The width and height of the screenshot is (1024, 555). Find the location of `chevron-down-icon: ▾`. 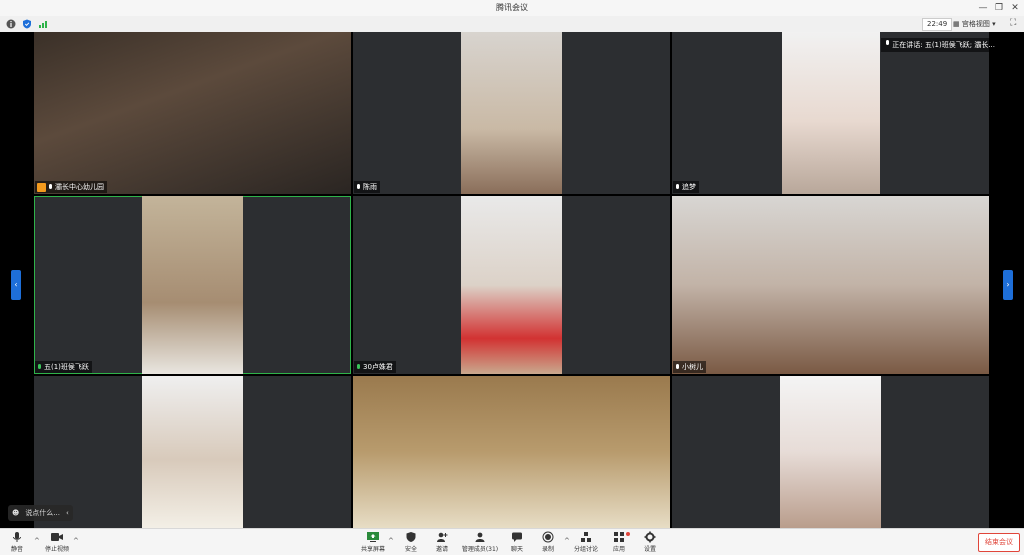

chevron-down-icon: ▾ is located at coordinates (994, 24).